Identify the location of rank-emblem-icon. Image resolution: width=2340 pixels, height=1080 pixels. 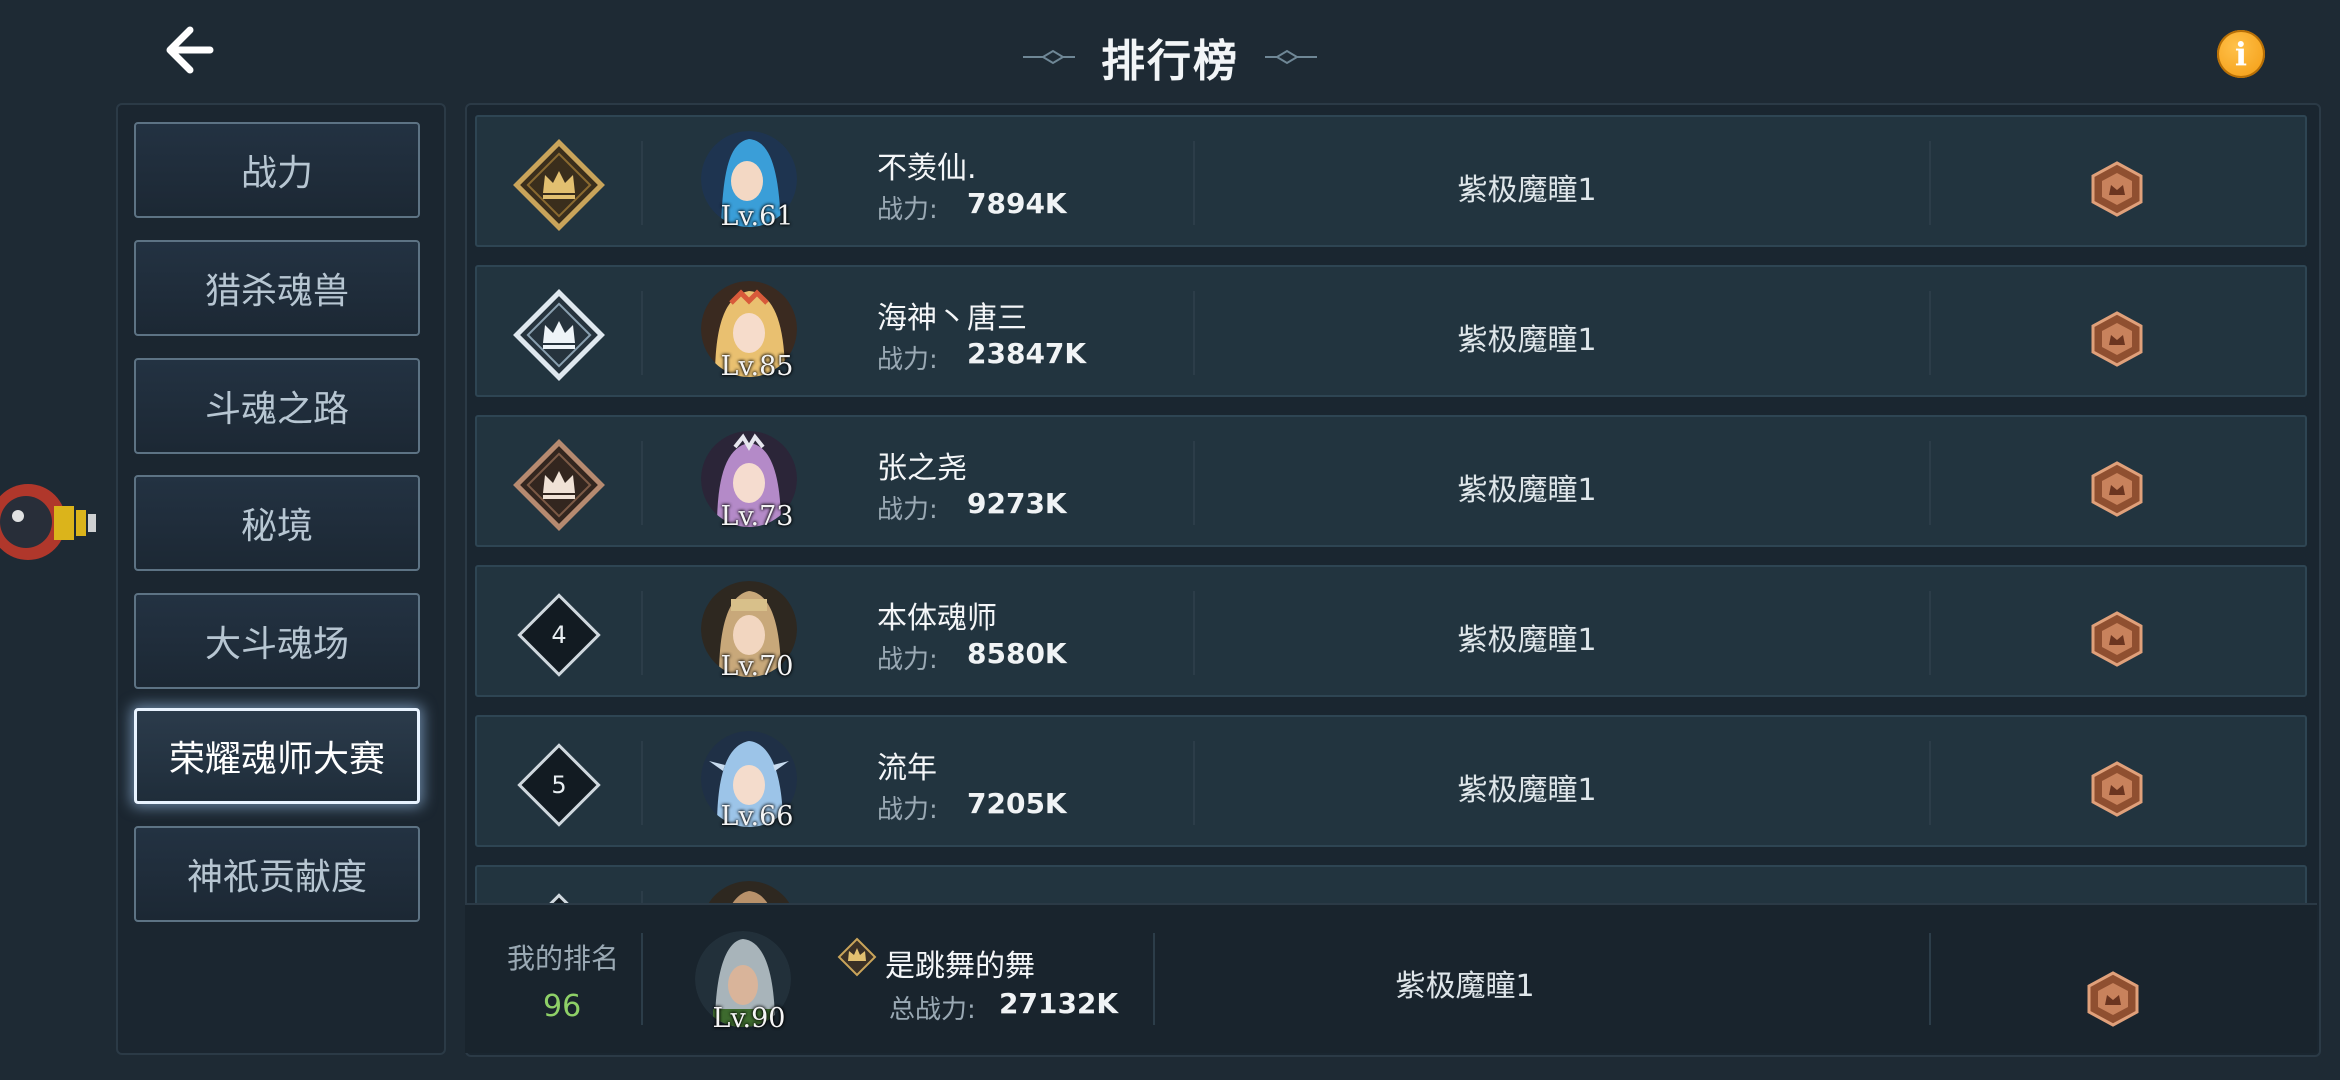
(857, 957).